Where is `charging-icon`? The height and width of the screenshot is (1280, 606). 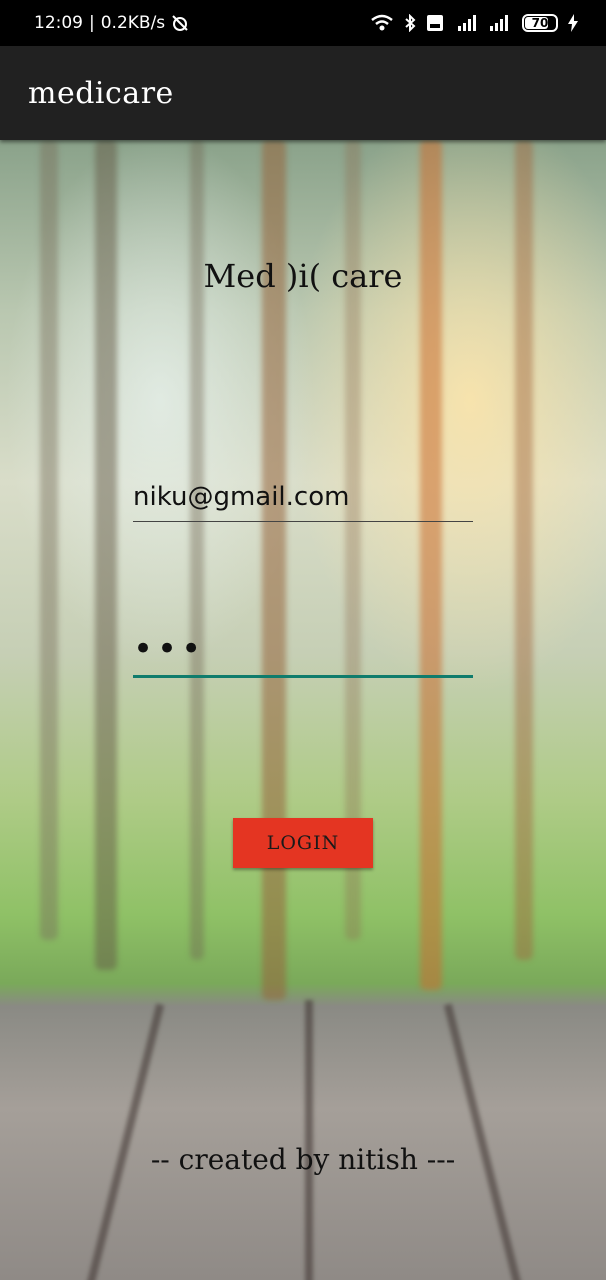 charging-icon is located at coordinates (573, 23).